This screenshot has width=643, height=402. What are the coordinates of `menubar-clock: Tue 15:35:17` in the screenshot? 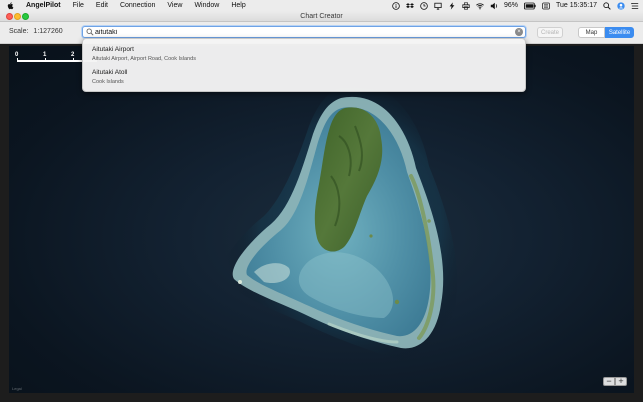 It's located at (576, 5).